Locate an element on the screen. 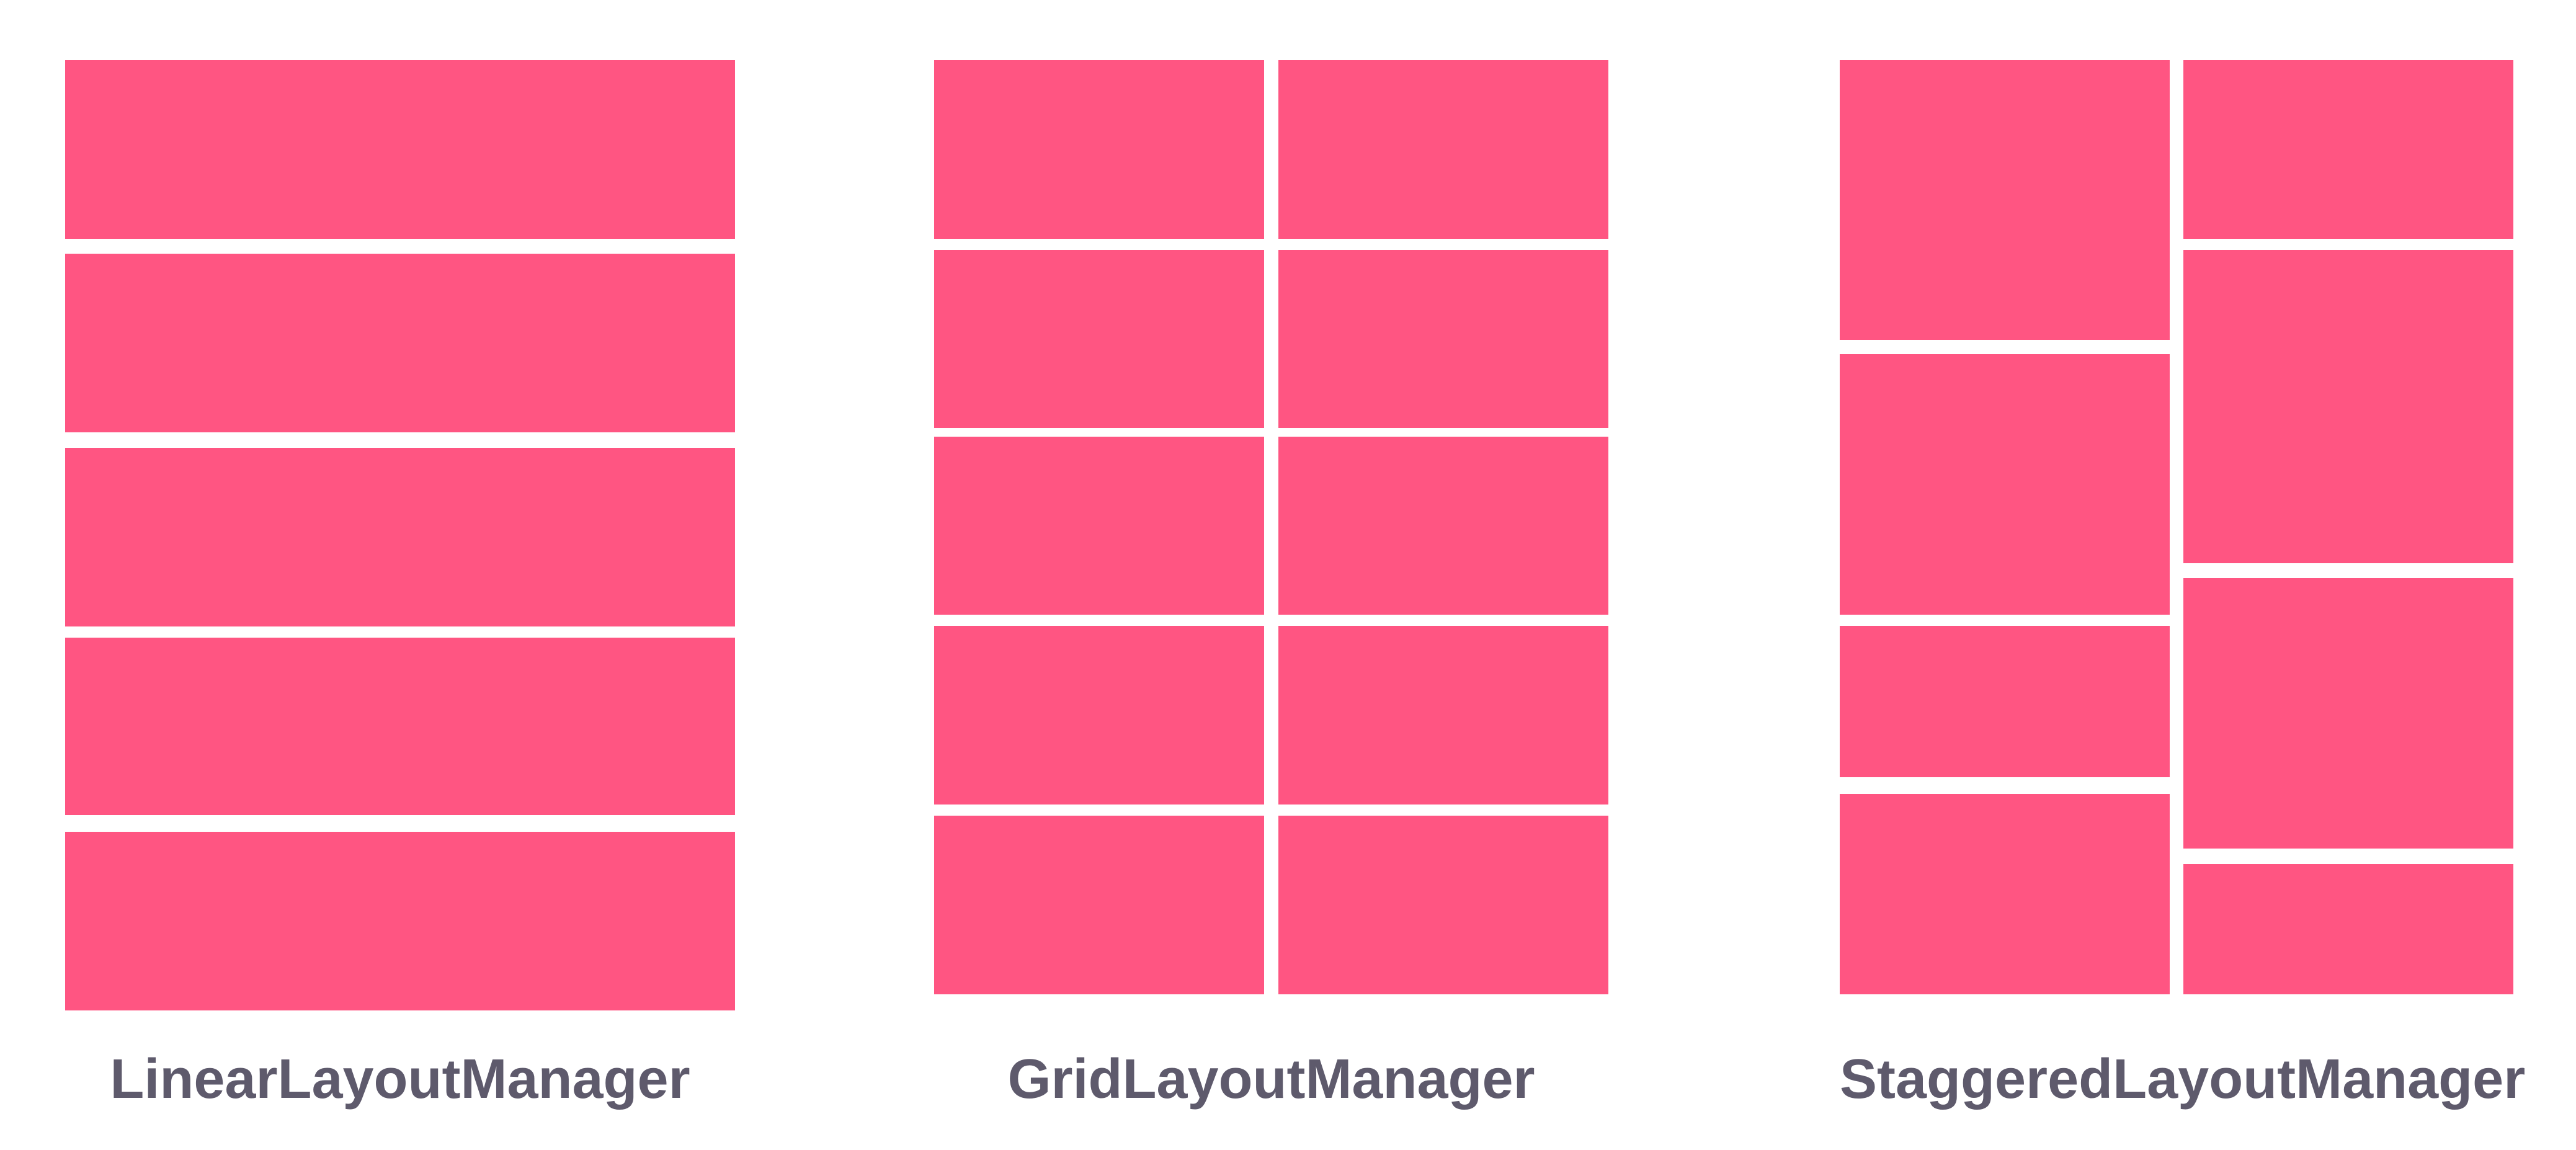  staggered-layout-caption: StaggeredLayoutManager is located at coordinates (2183, 1079).